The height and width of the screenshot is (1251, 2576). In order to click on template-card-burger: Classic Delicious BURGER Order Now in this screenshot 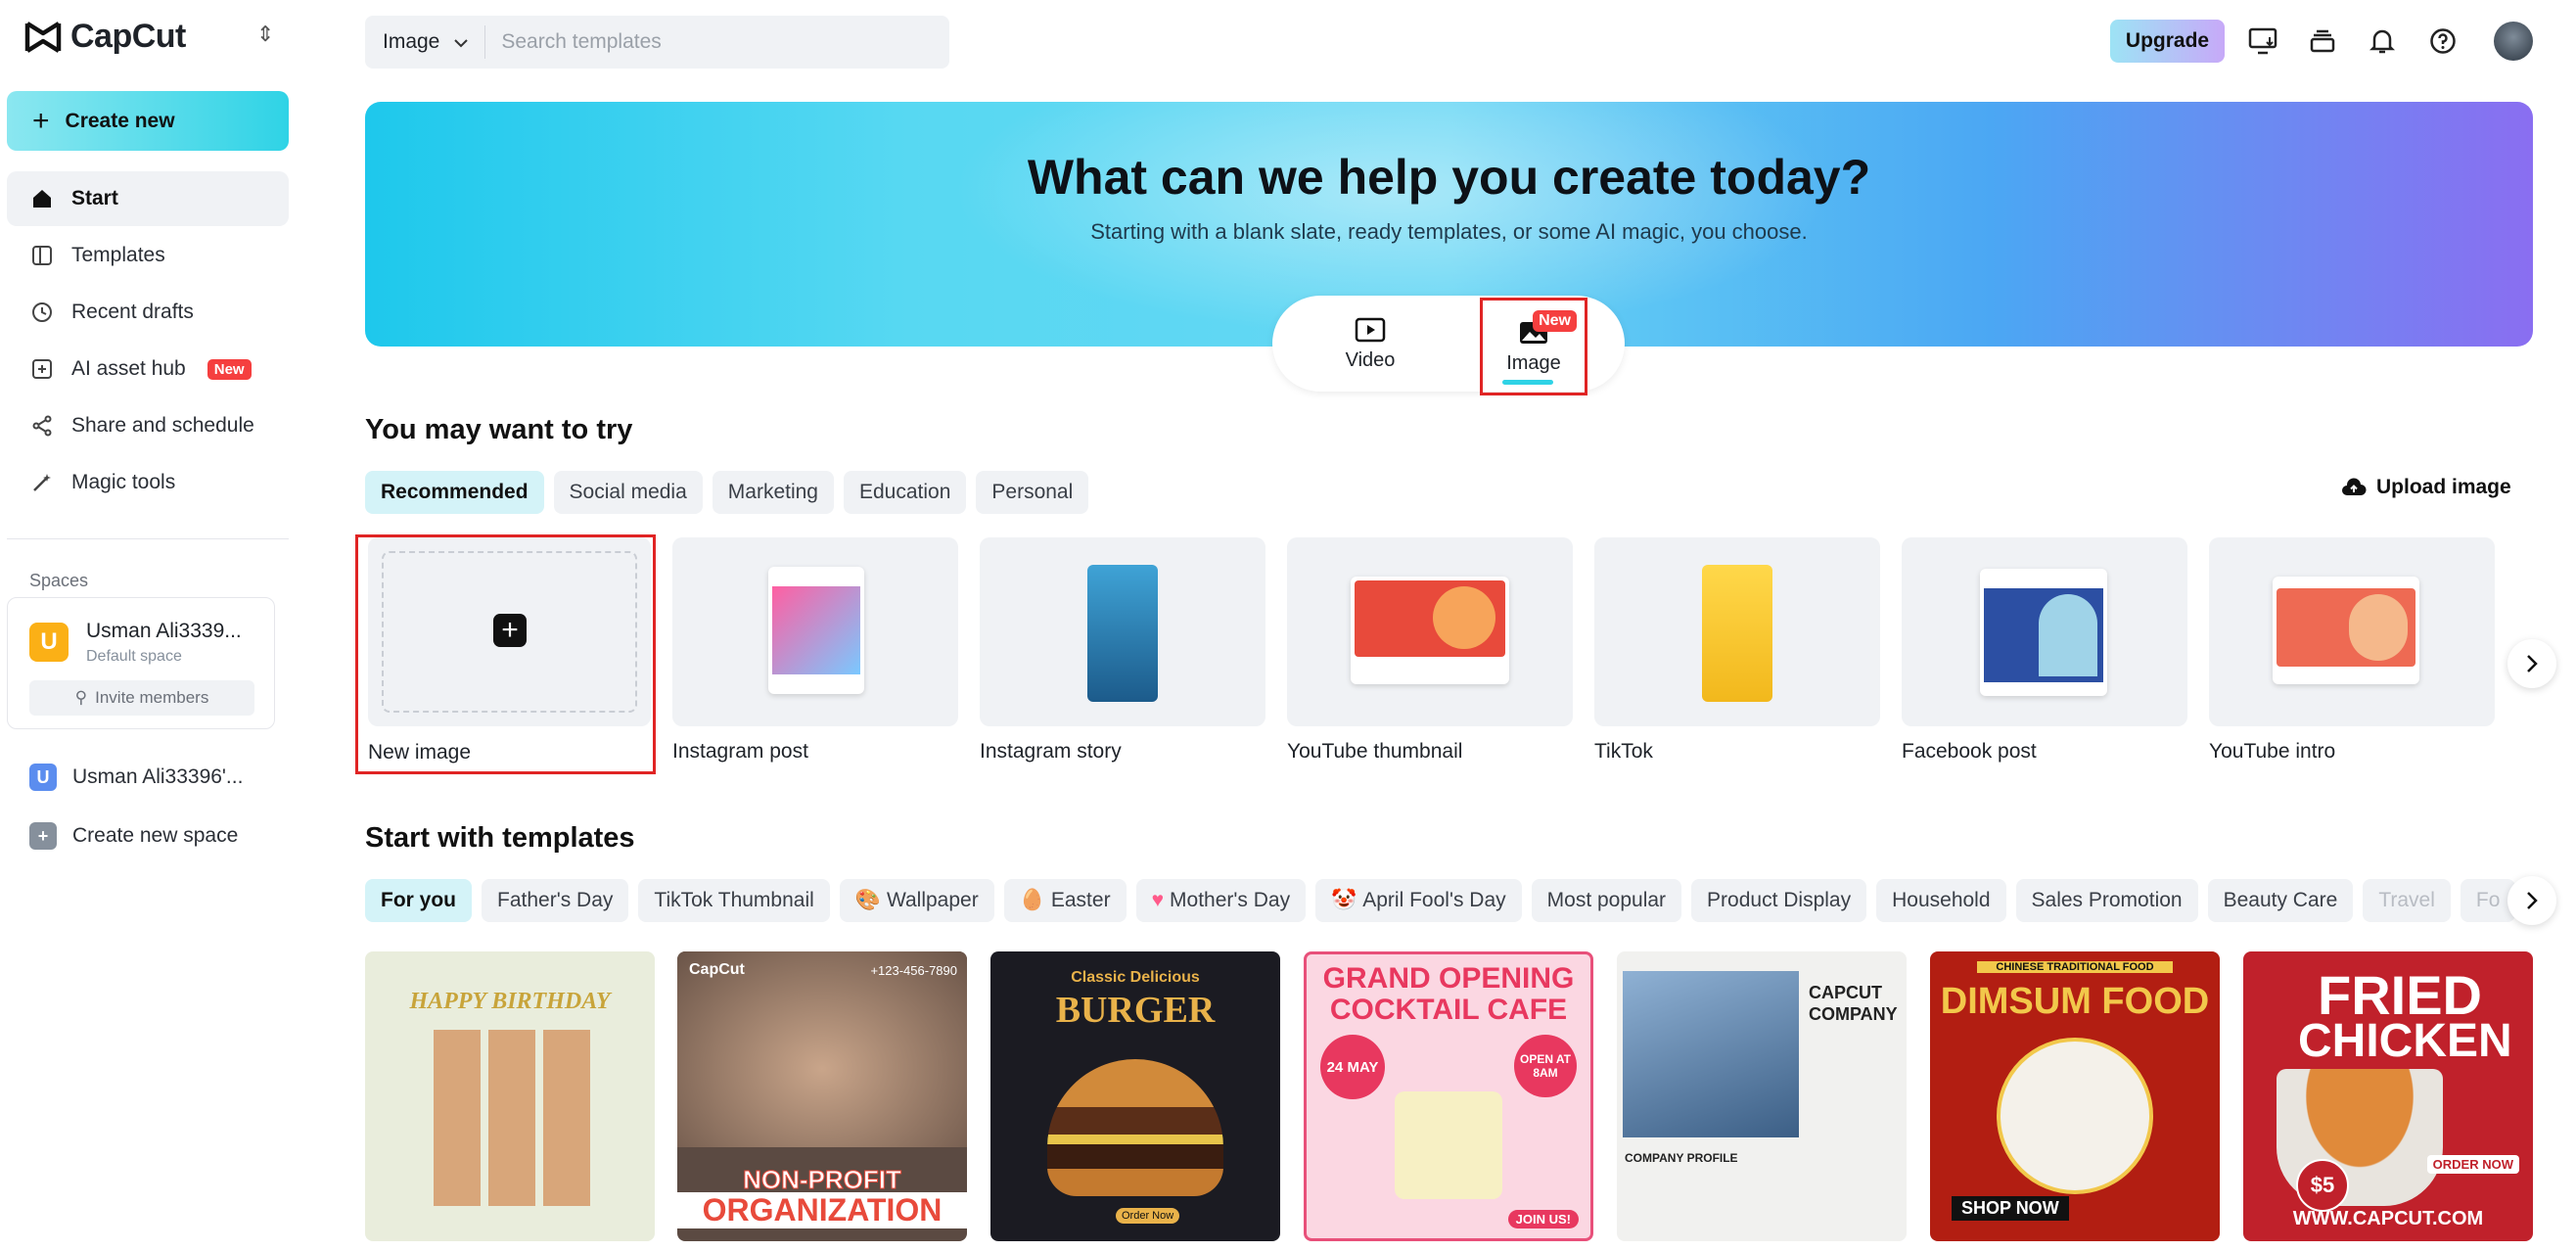, I will do `click(1135, 1096)`.